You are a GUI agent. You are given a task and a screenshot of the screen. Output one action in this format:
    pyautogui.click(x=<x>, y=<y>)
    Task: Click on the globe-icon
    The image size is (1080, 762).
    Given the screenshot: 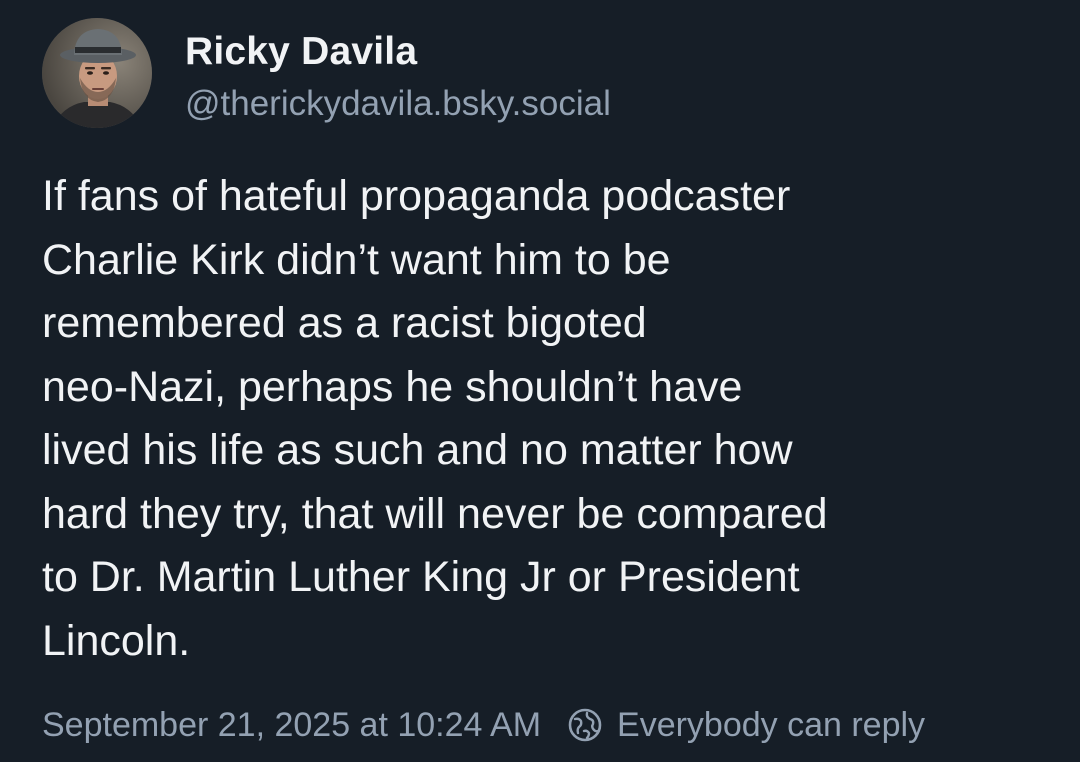 What is the action you would take?
    pyautogui.click(x=585, y=725)
    